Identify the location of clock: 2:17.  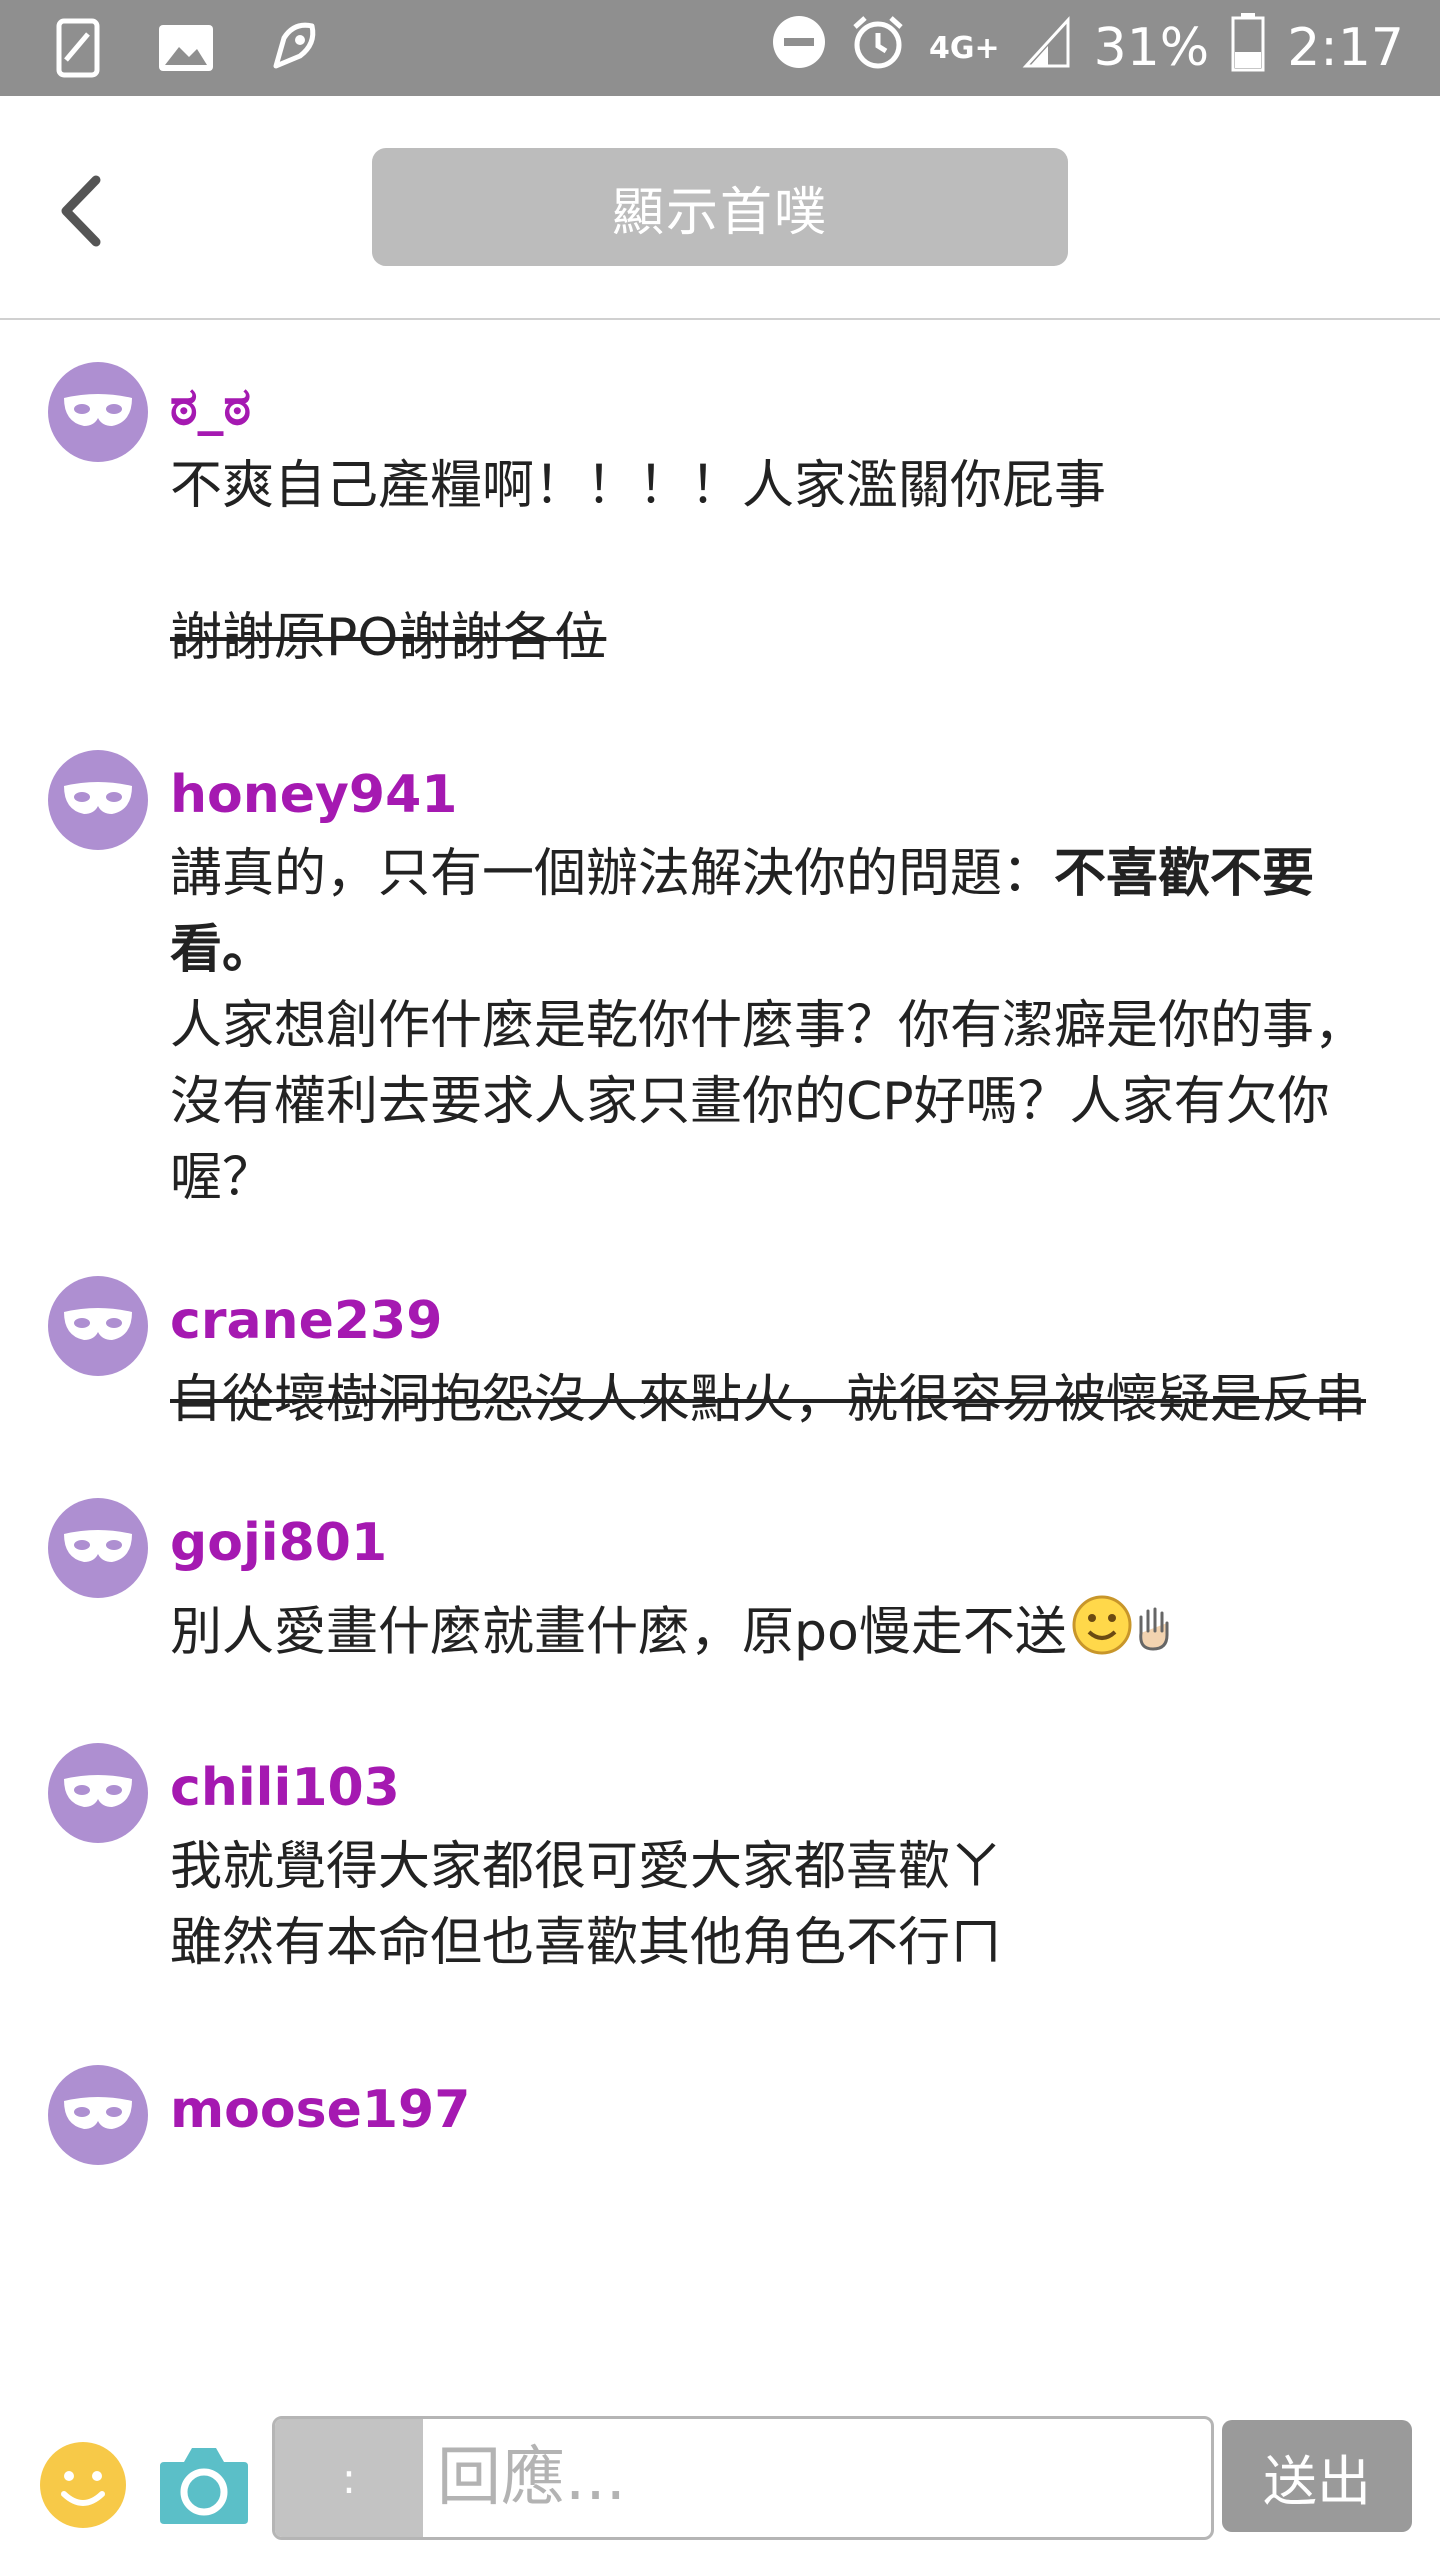
(1345, 48).